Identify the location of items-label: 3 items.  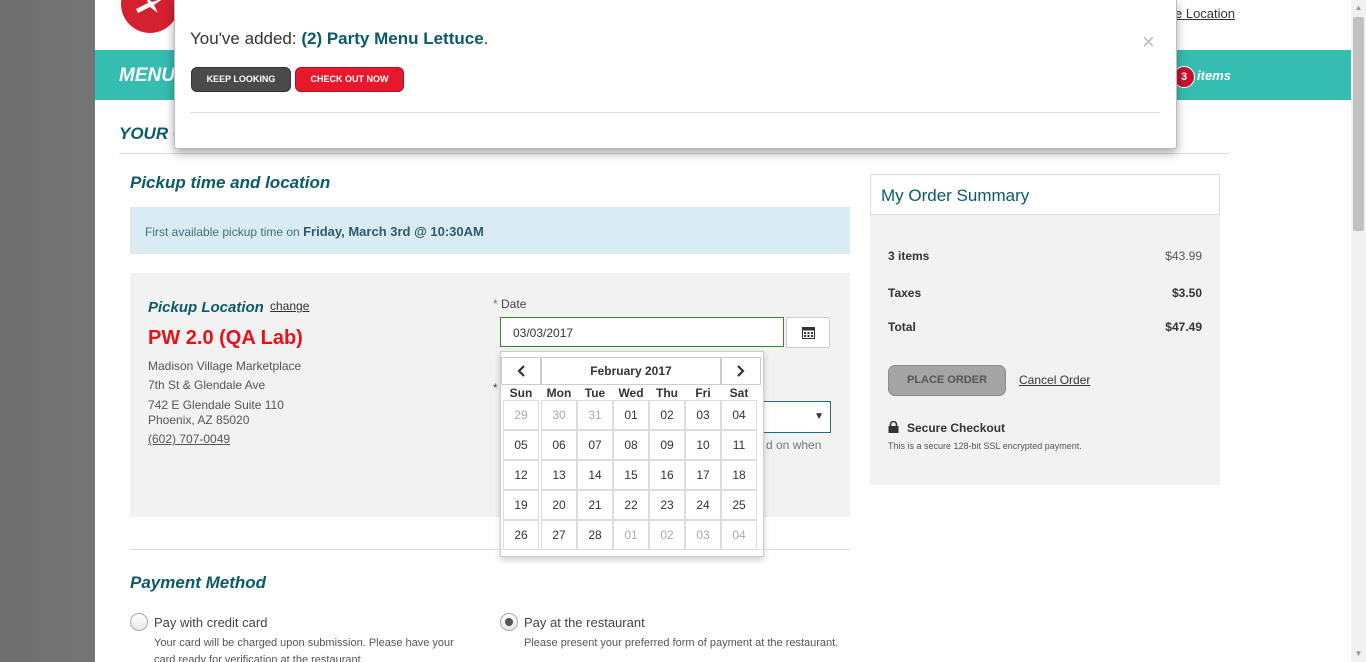
(909, 256).